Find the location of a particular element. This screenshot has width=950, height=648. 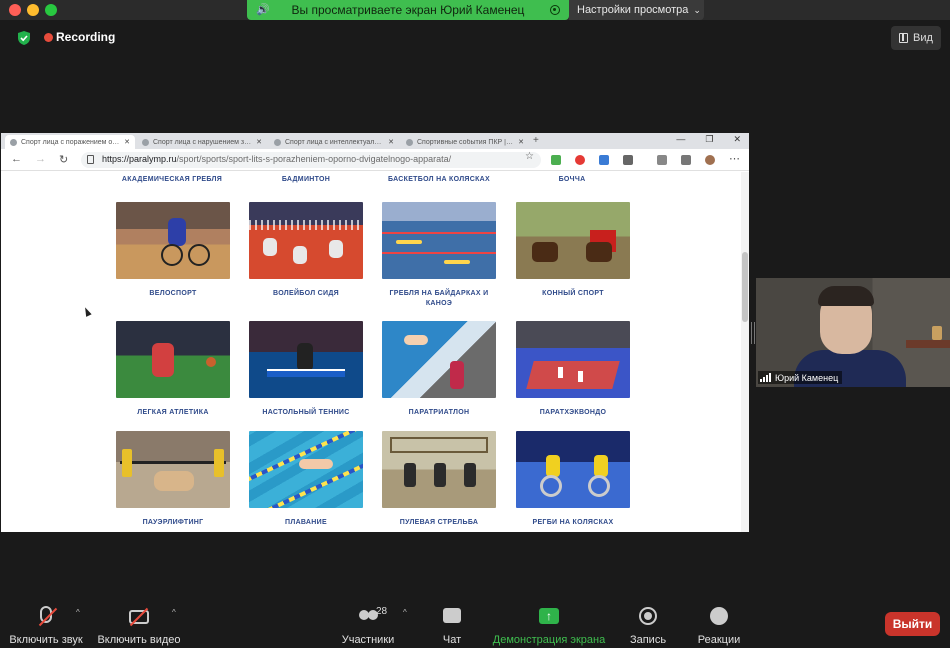

bookmark-star-icon: ☆ is located at coordinates (529, 156).